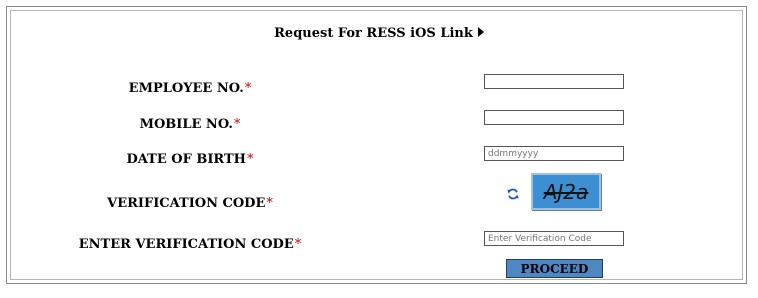  What do you see at coordinates (554, 153) in the screenshot?
I see `date-of-birth-input` at bounding box center [554, 153].